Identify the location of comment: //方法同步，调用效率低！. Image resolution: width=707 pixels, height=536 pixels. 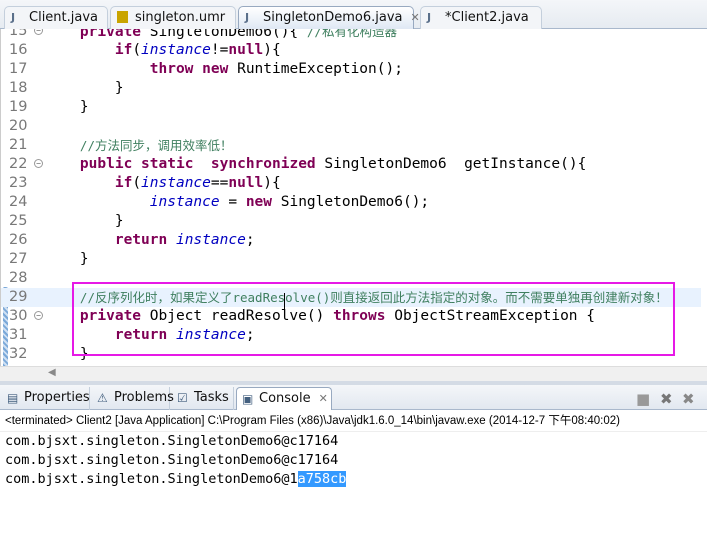
(156, 145).